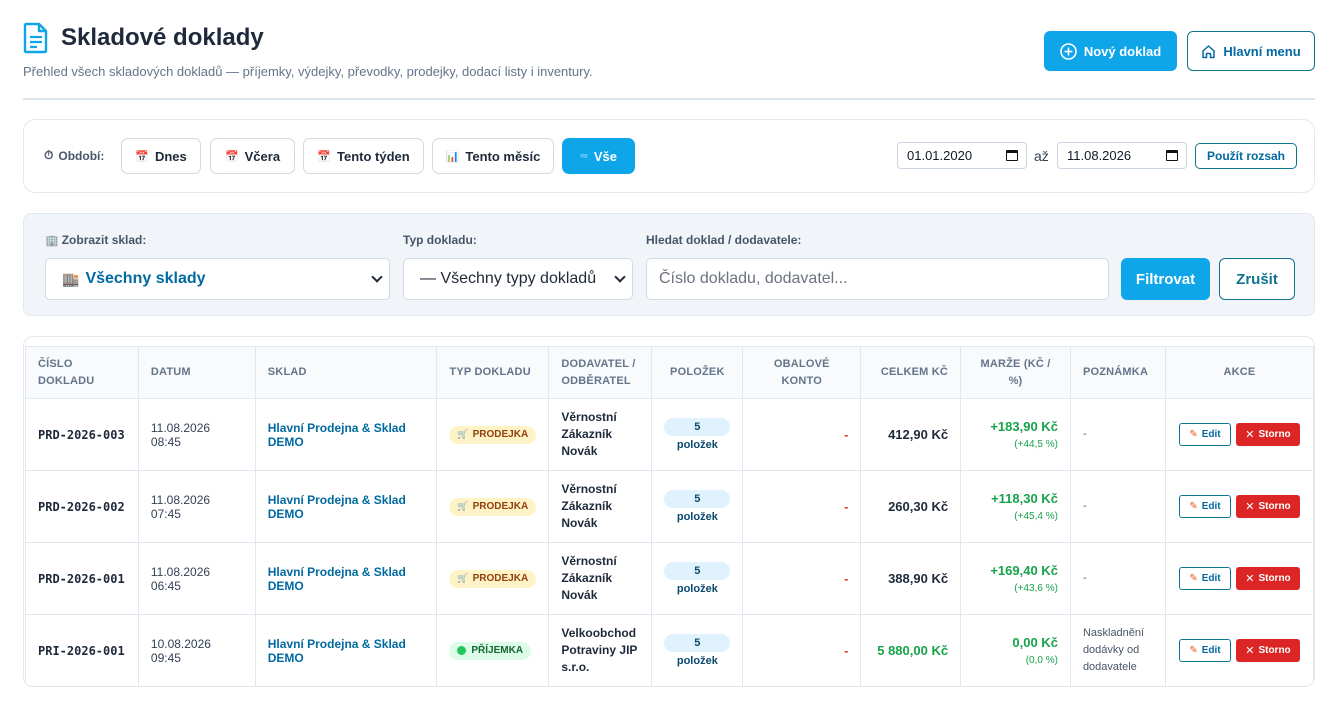 The height and width of the screenshot is (728, 1340). I want to click on doc-date: 10.08.2026 09:45, so click(196, 650).